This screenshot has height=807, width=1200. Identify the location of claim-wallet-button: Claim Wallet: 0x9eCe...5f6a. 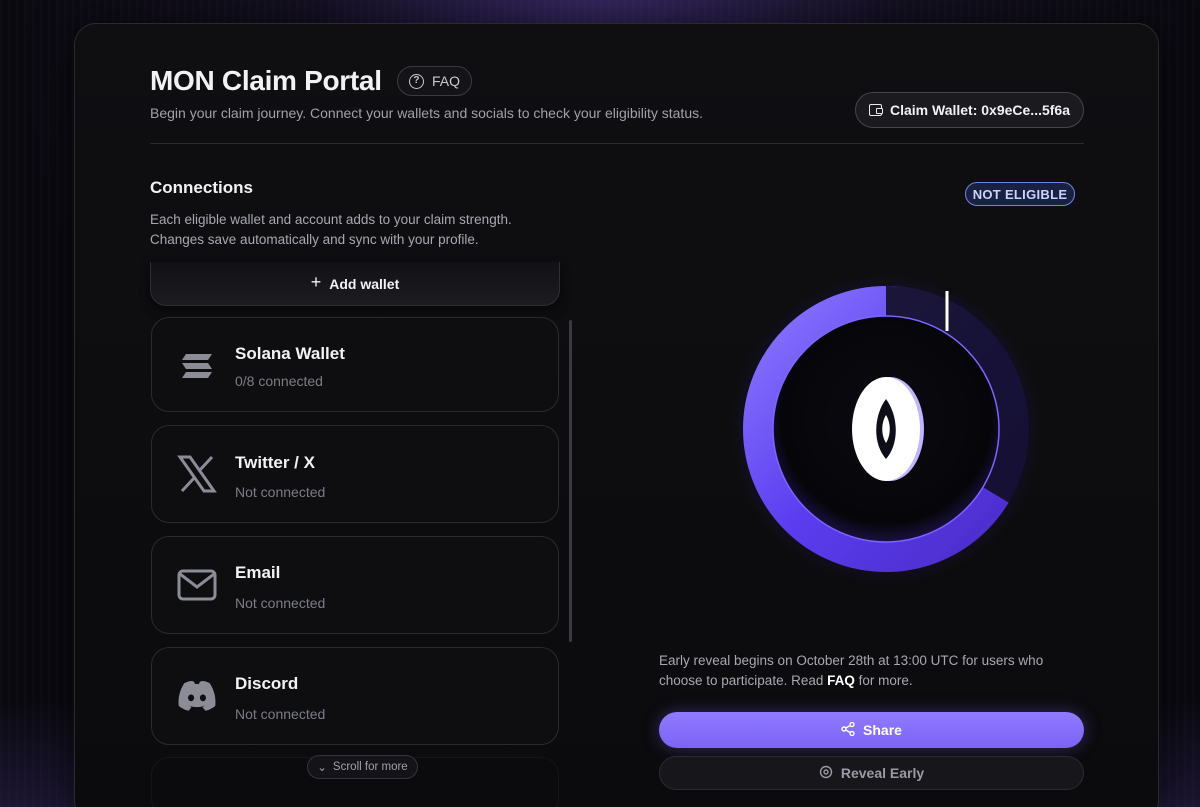
(969, 110).